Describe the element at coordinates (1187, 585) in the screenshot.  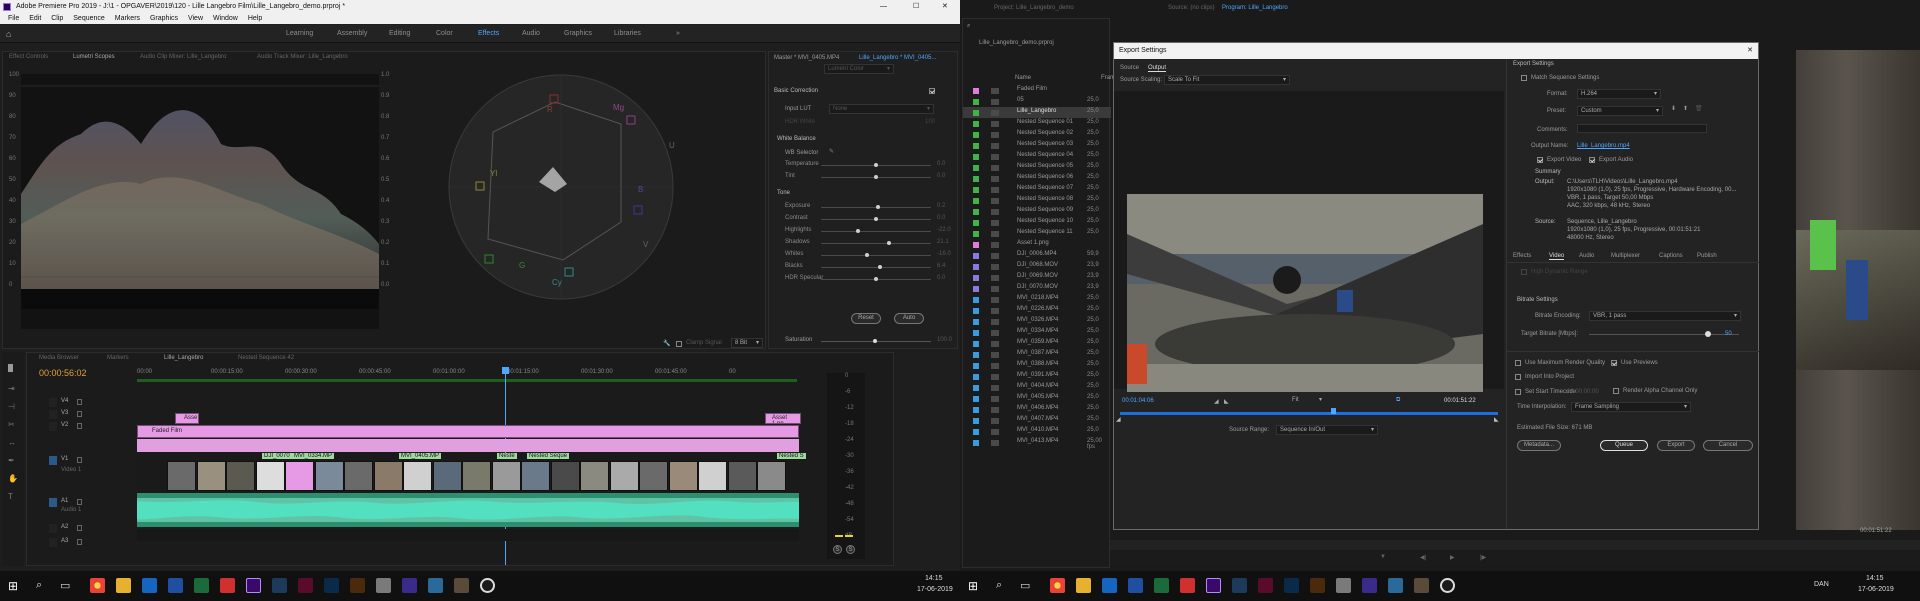
I see `acrobat-icon-right` at that location.